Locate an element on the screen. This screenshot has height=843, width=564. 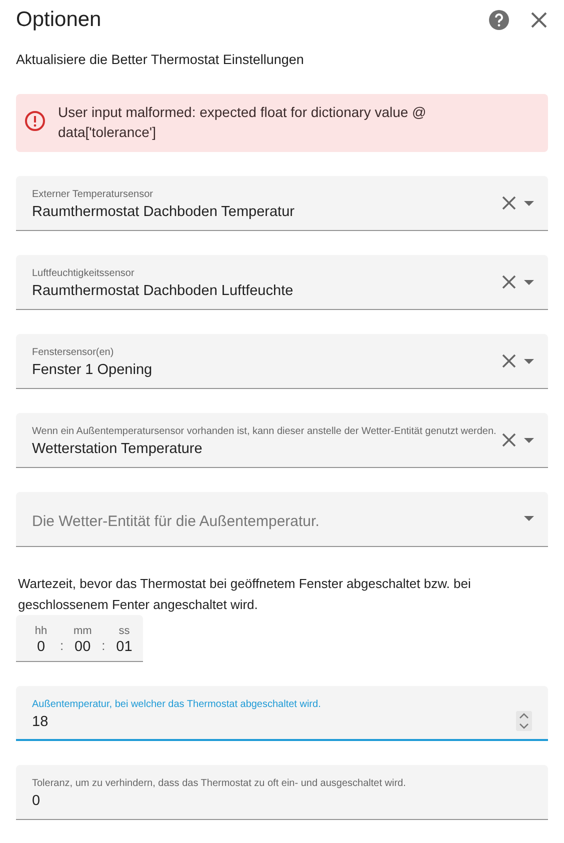
field-value: Raumthermostat Dachboden Luftfeuchte is located at coordinates (163, 291).